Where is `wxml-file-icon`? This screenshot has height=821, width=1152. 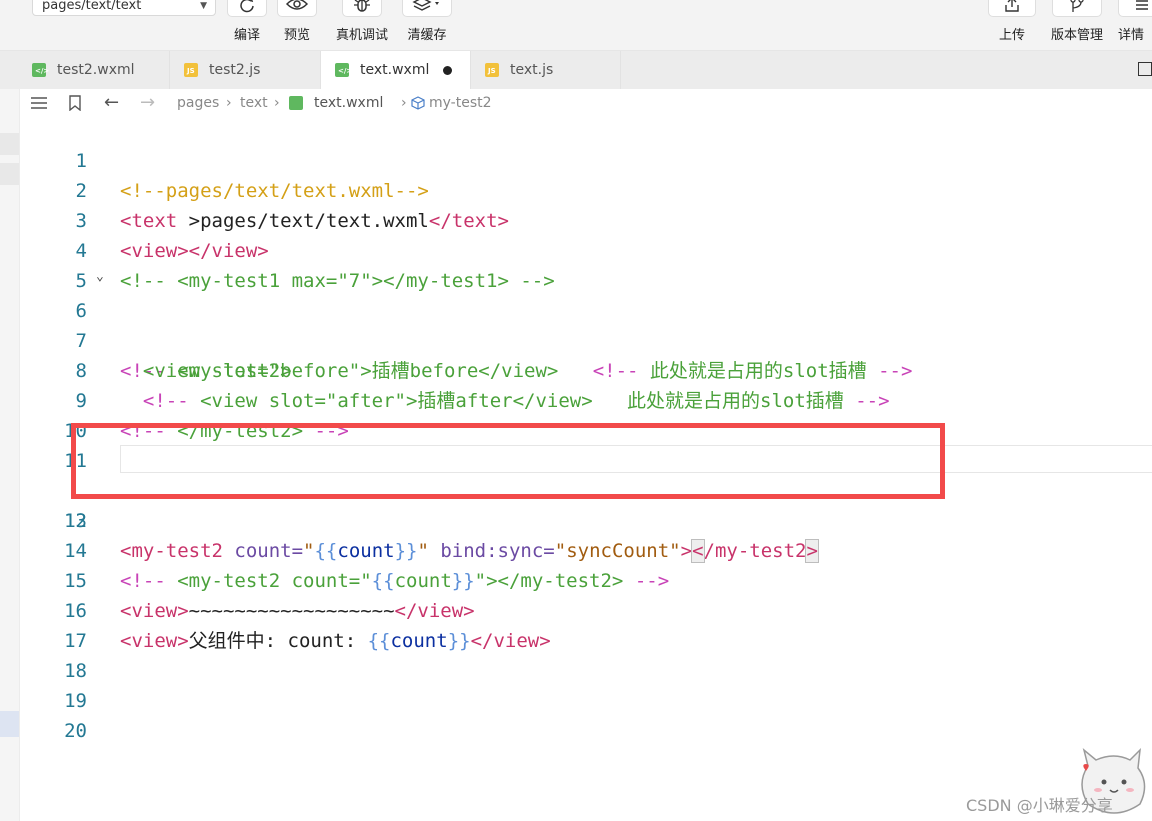
wxml-file-icon is located at coordinates (296, 103).